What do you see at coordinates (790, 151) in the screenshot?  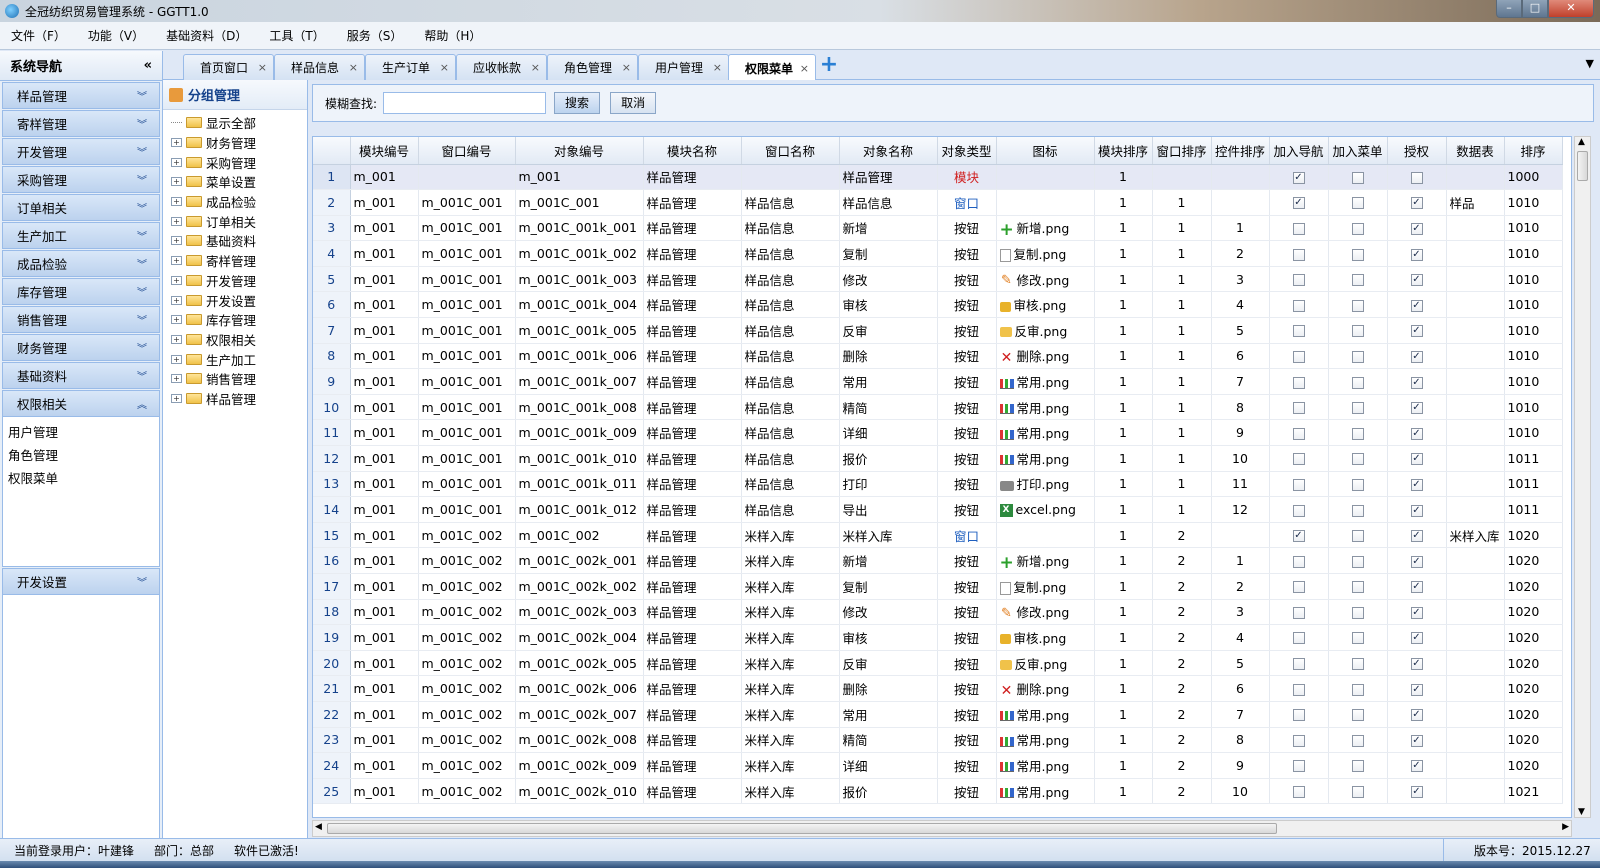 I see `column-header: 窗口名称` at bounding box center [790, 151].